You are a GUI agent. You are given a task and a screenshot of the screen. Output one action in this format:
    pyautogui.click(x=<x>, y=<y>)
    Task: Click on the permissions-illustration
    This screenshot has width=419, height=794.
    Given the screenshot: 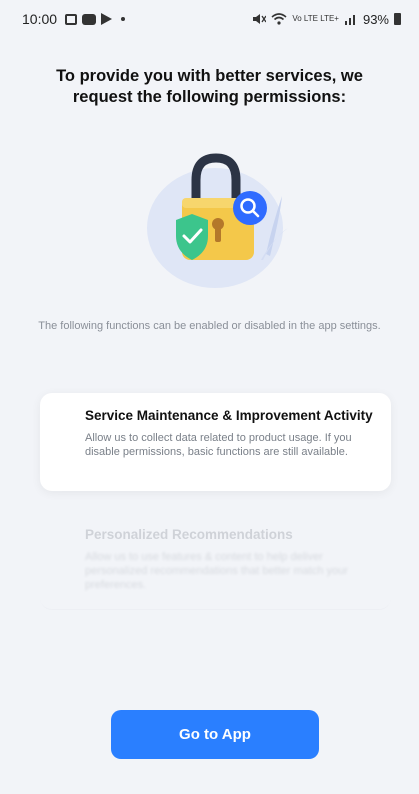 What is the action you would take?
    pyautogui.click(x=217, y=220)
    